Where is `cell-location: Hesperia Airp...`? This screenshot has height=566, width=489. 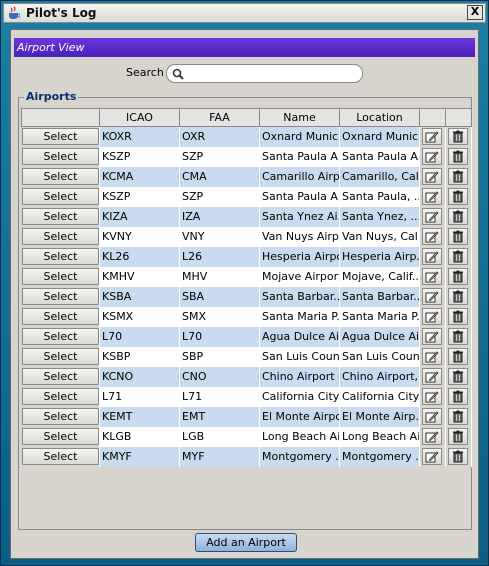
cell-location: Hesperia Airp... is located at coordinates (380, 257).